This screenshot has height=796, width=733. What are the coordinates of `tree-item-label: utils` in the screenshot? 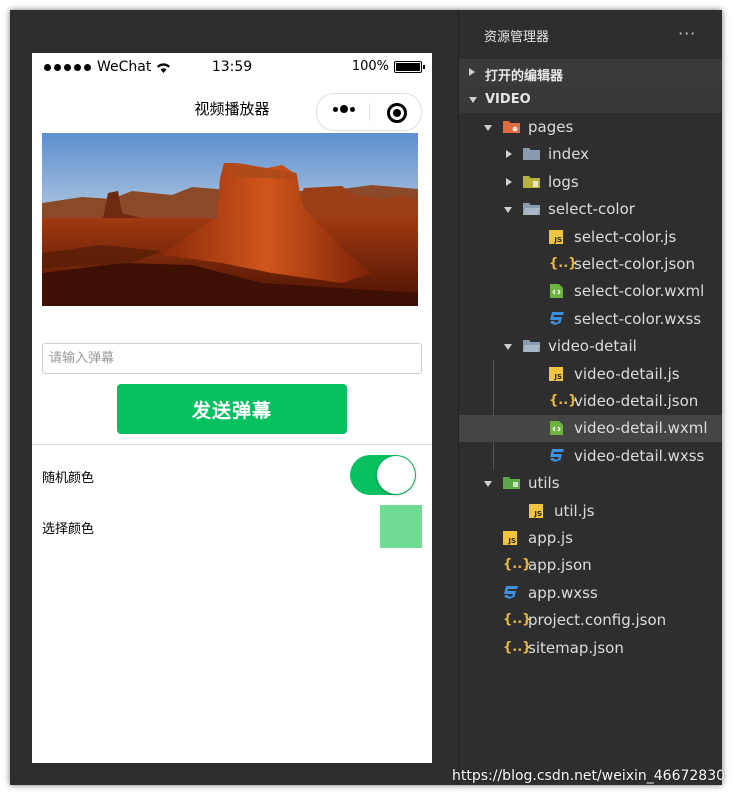 It's located at (544, 483).